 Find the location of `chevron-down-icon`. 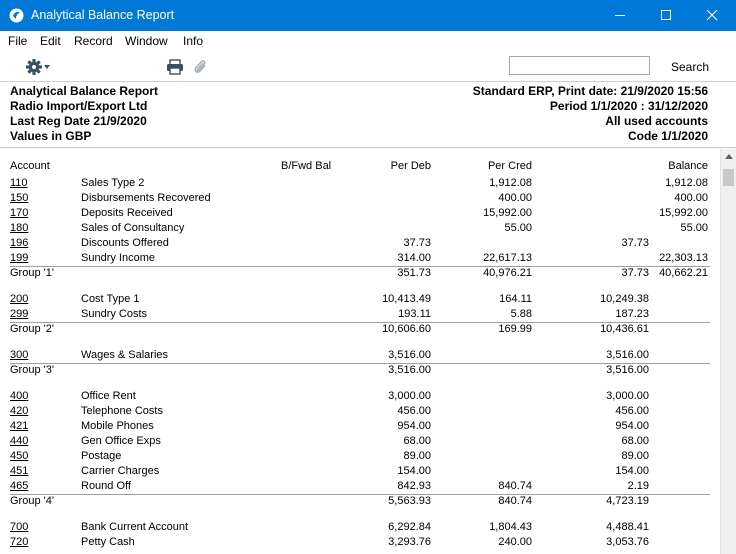

chevron-down-icon is located at coordinates (47, 67).